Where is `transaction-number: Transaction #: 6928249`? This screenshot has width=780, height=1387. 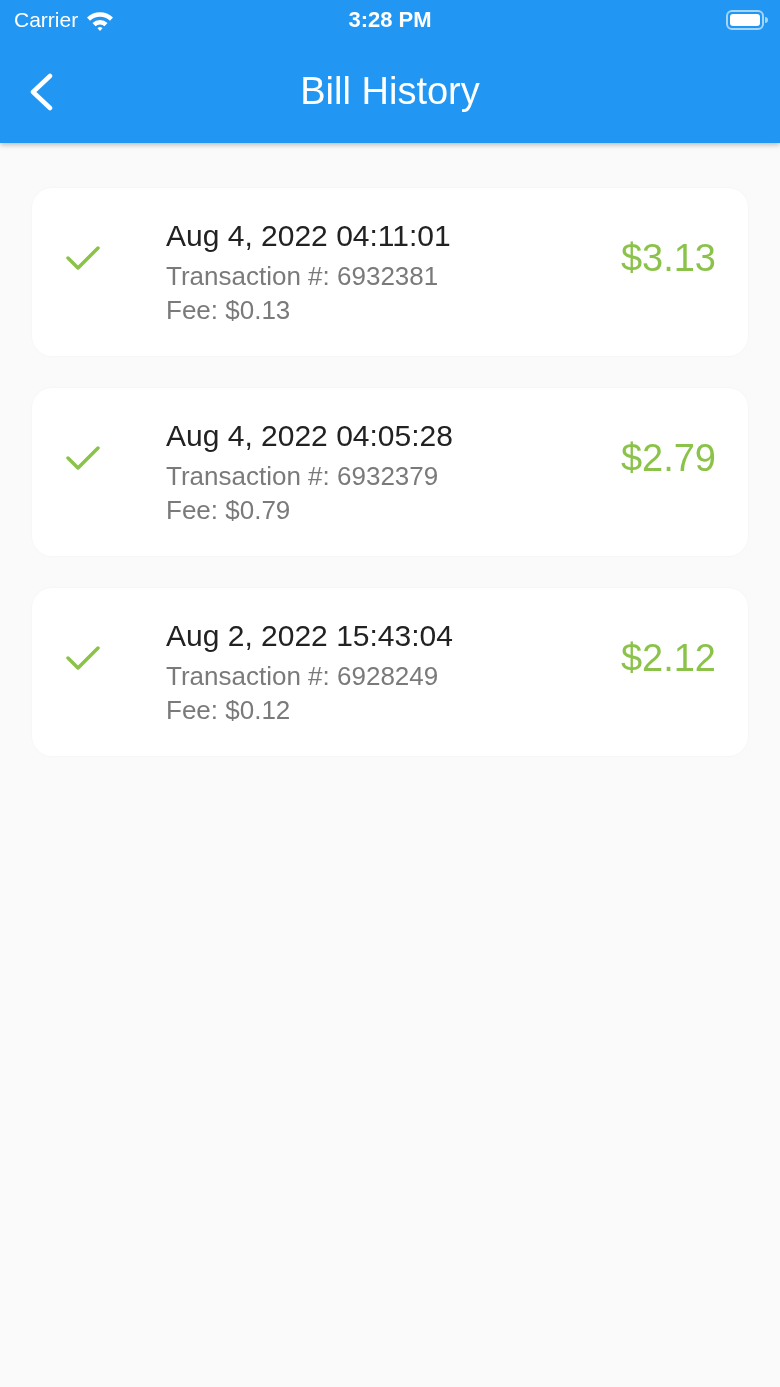 transaction-number: Transaction #: 6928249 is located at coordinates (302, 676).